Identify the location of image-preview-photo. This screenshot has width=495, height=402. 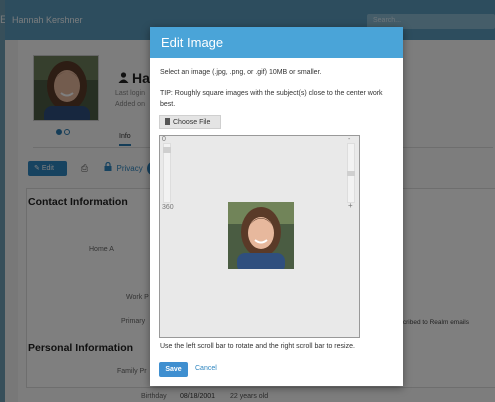
(261, 235).